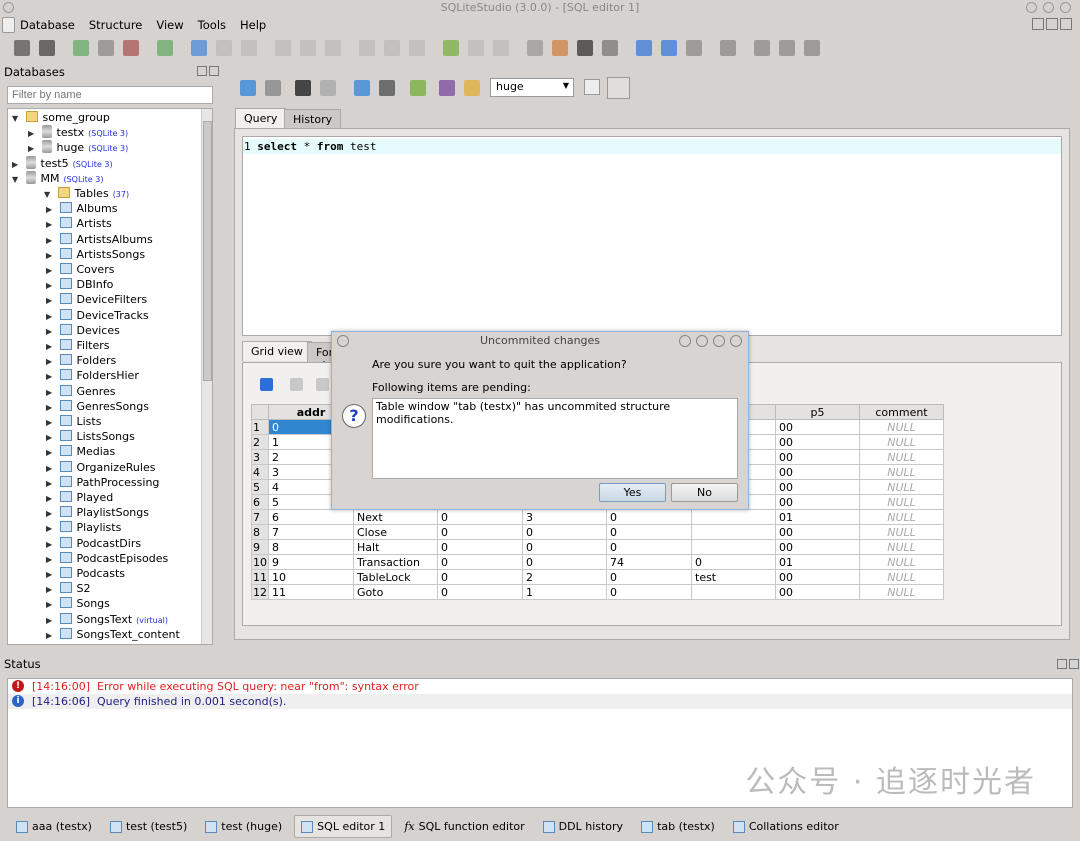 The width and height of the screenshot is (1080, 841). I want to click on tree-item-table: ▶ FoldersHier, so click(92, 375).